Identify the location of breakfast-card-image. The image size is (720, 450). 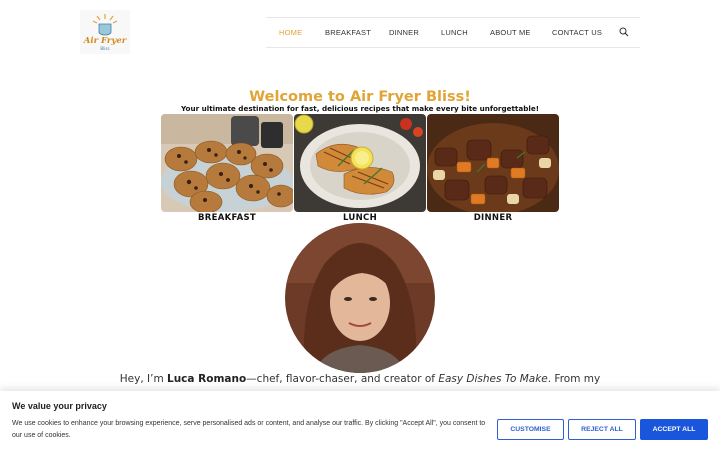
(227, 163).